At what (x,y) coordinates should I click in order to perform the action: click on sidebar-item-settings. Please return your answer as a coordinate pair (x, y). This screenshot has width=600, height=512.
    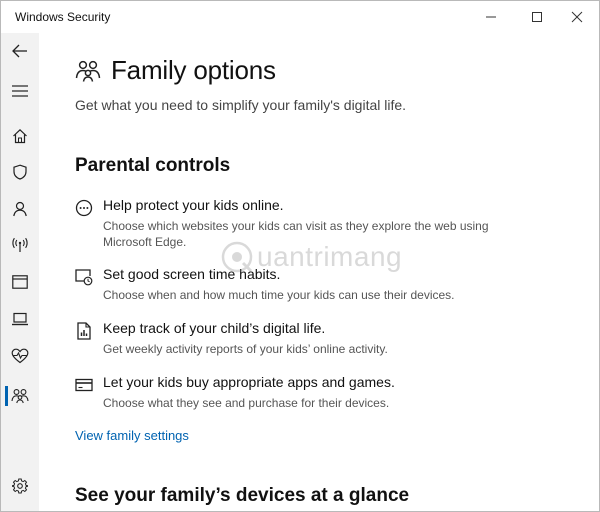
    Looking at the image, I should click on (20, 486).